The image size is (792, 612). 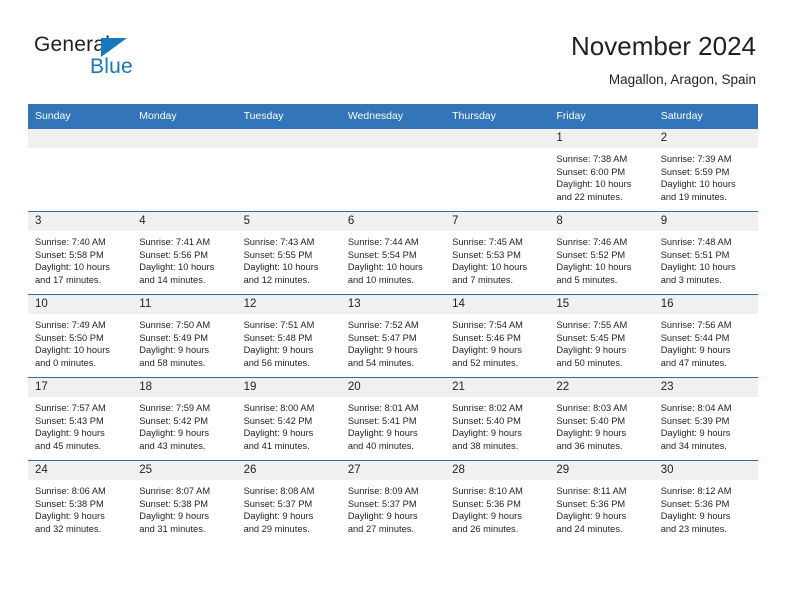 What do you see at coordinates (175, 491) in the screenshot?
I see `sunrise-text: Sunrise: 8:07 AM` at bounding box center [175, 491].